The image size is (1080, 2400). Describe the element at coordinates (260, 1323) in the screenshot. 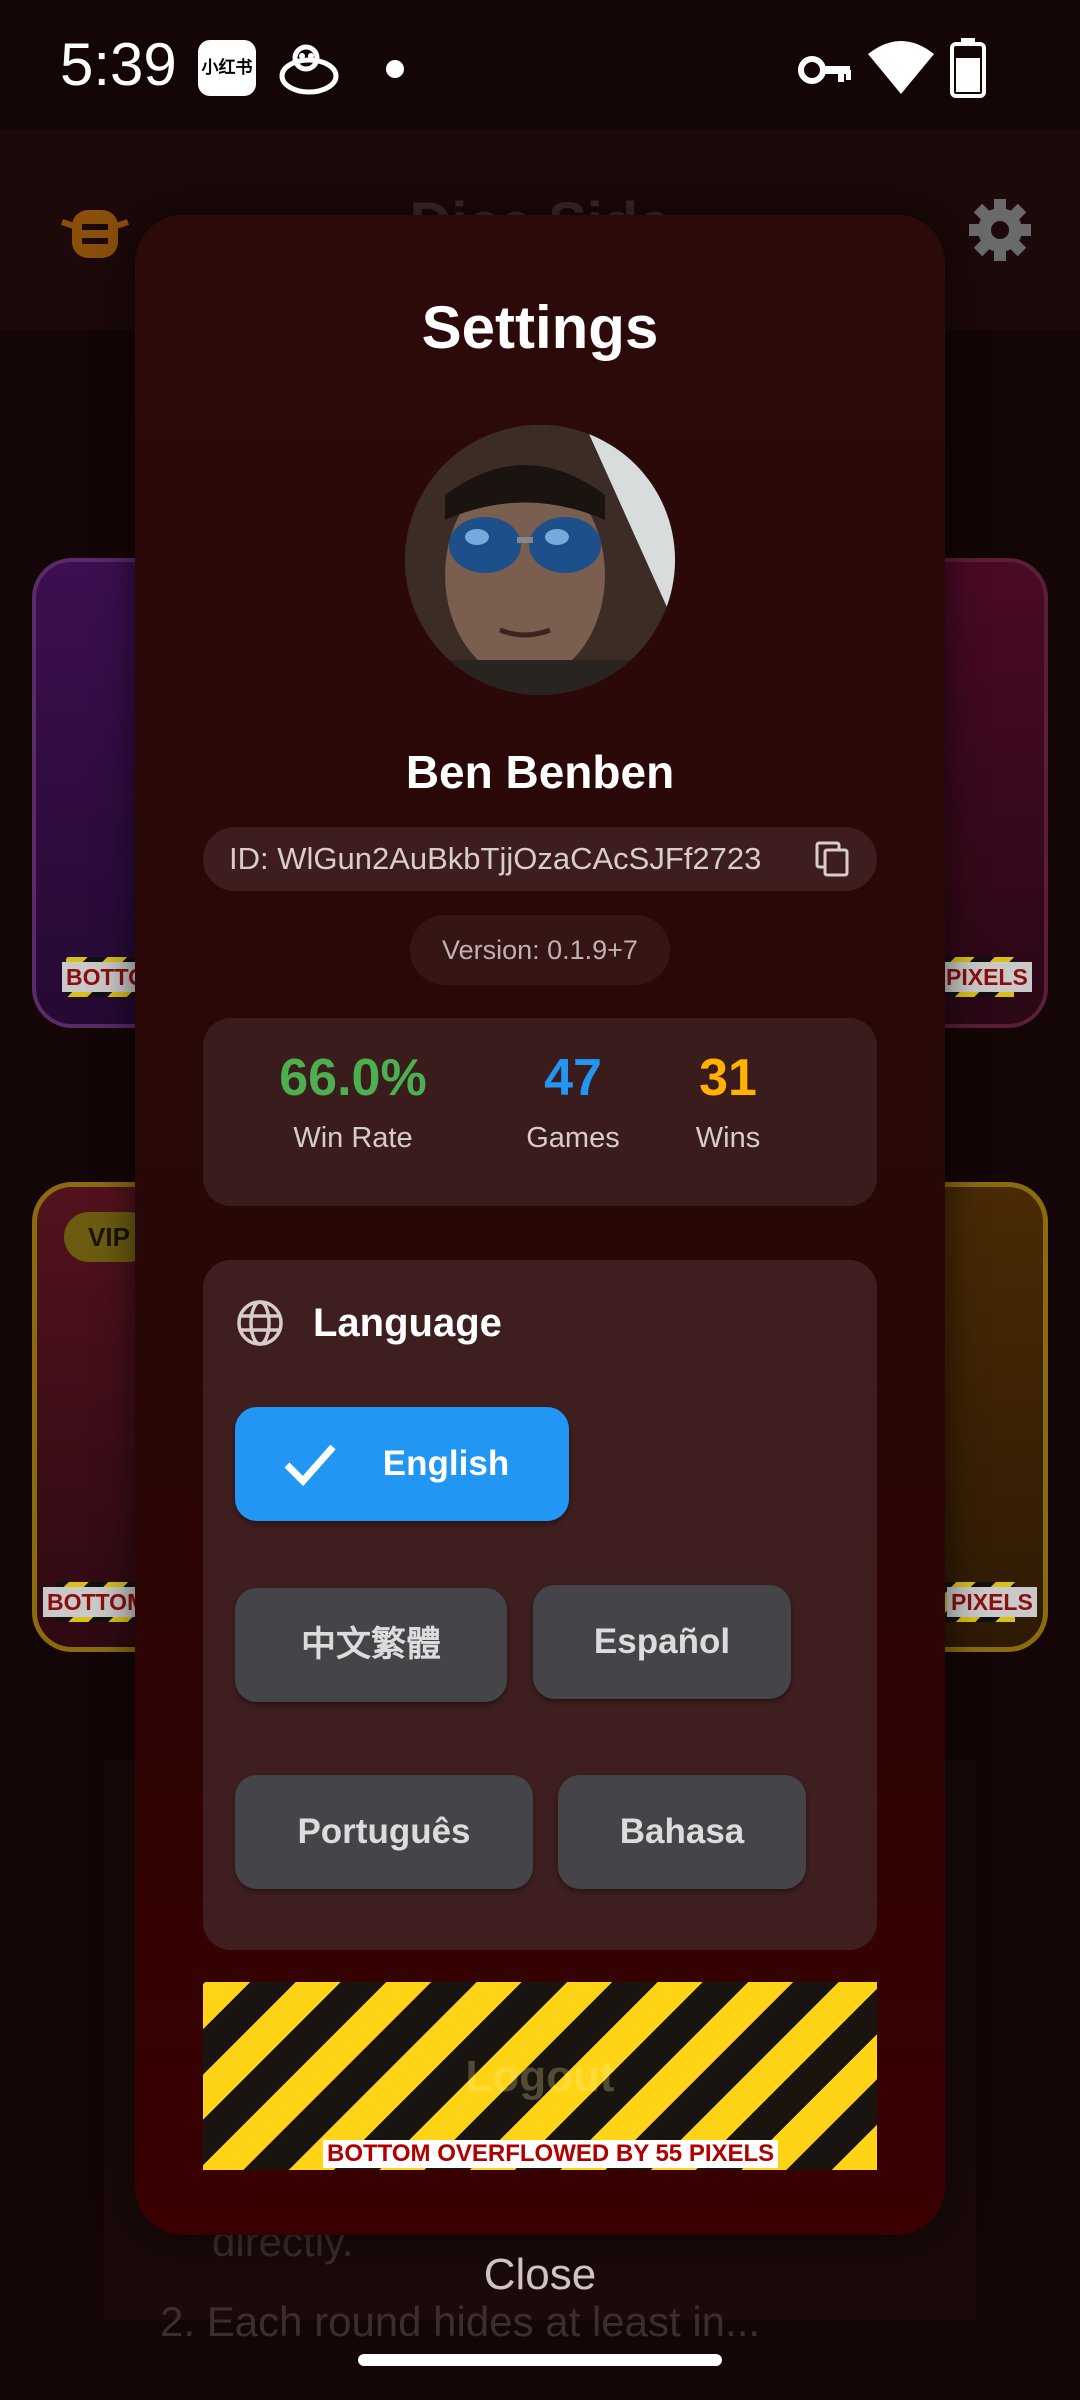

I see `globe-icon` at that location.